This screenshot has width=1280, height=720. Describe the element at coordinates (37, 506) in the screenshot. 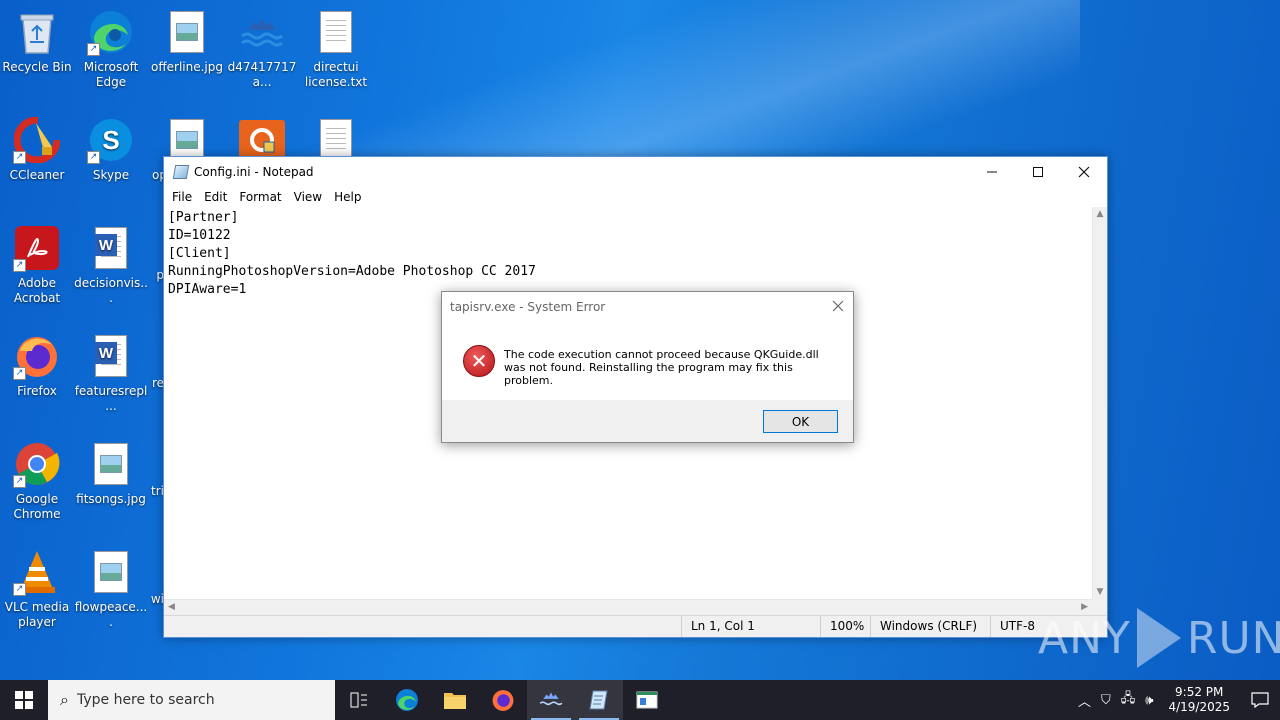

I see `desktop-icon-label: Google Chrome` at that location.